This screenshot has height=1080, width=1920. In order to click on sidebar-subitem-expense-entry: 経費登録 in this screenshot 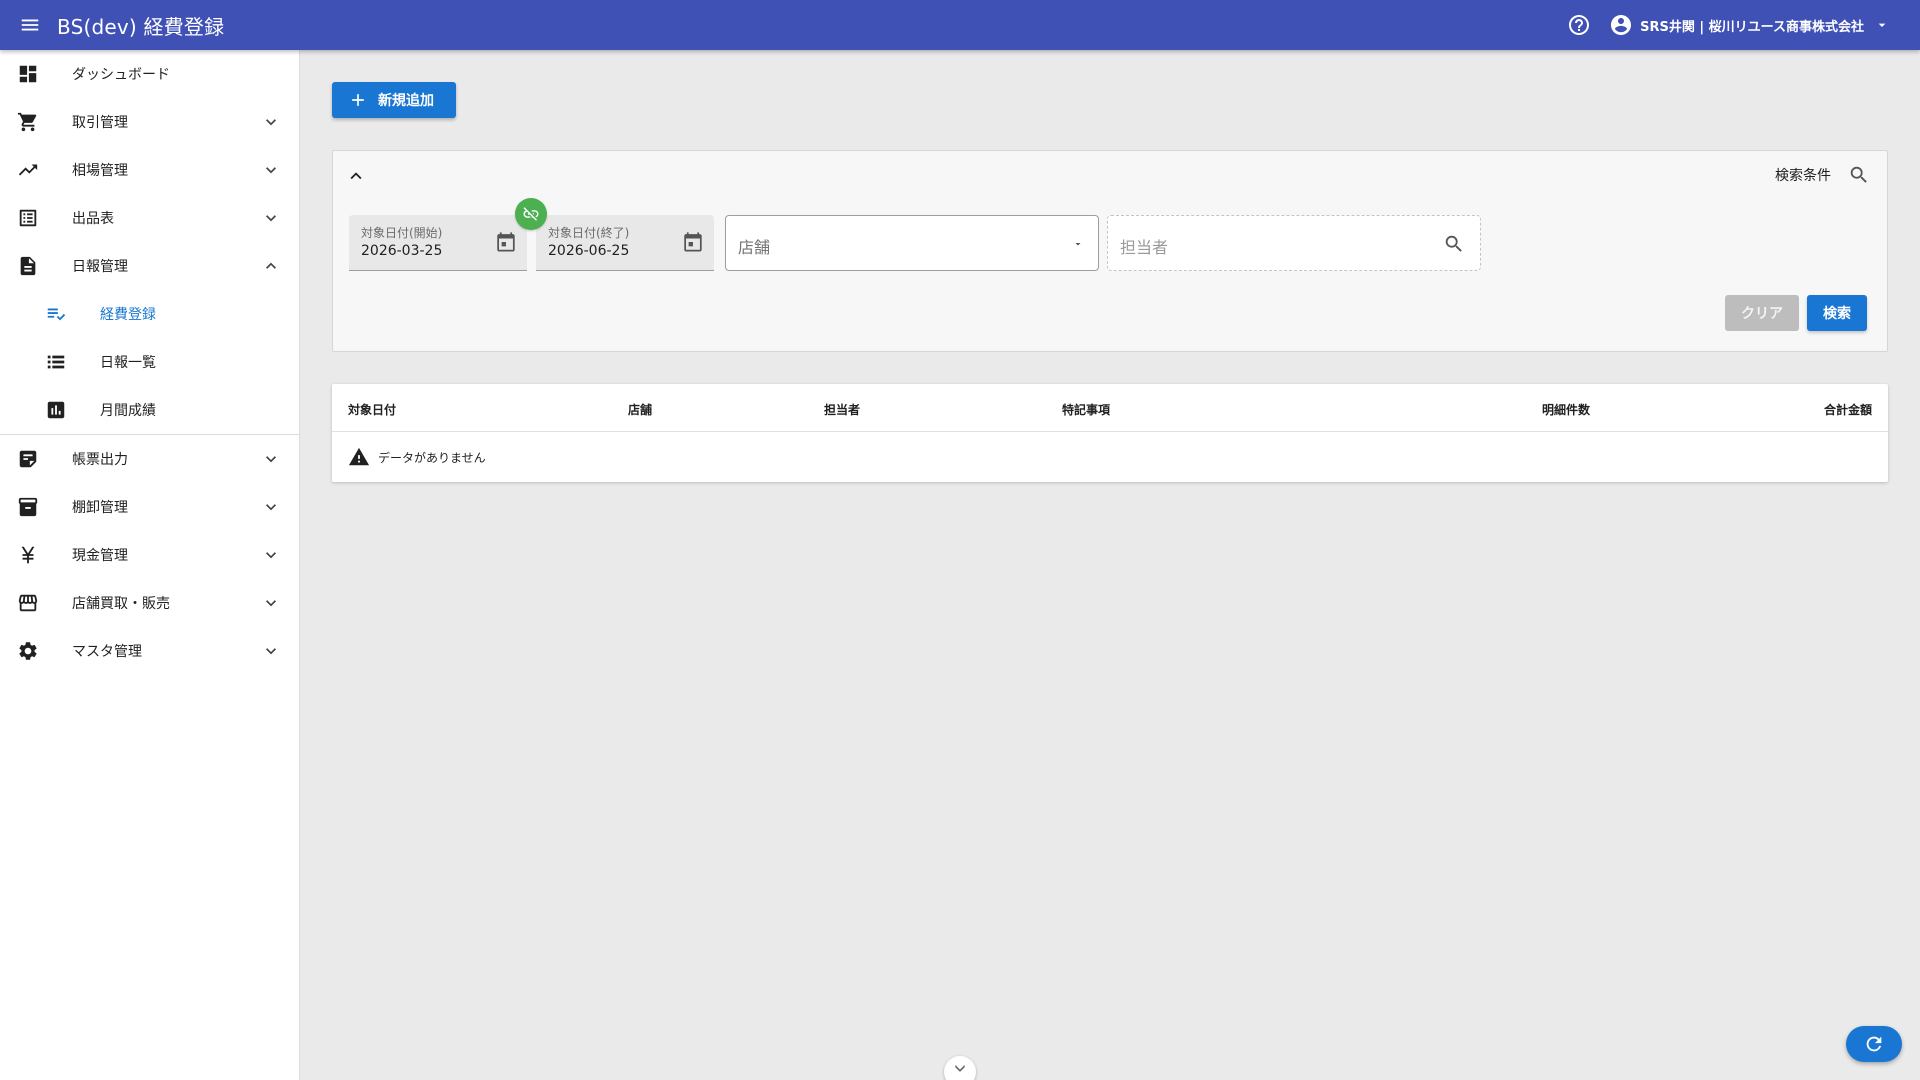, I will do `click(149, 314)`.